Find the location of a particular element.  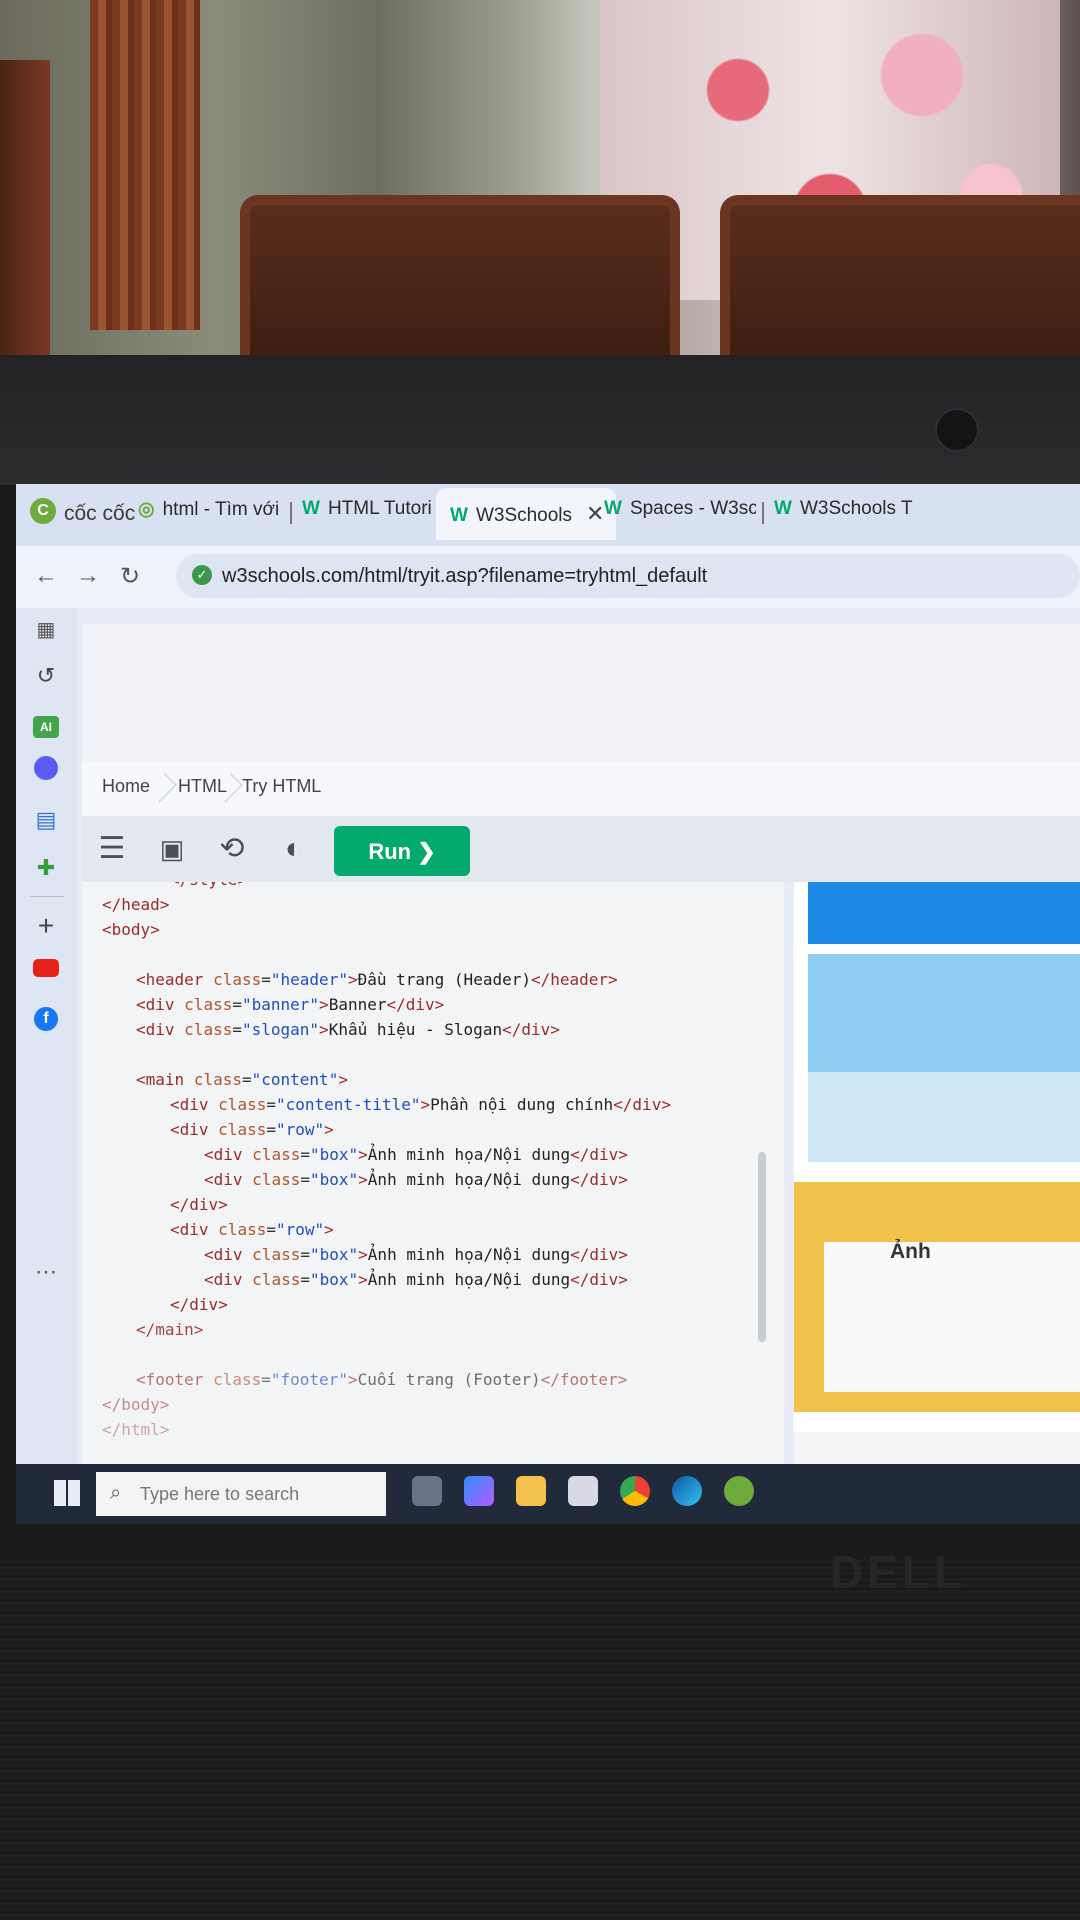

search-icon: ⌕ is located at coordinates (116, 1493).